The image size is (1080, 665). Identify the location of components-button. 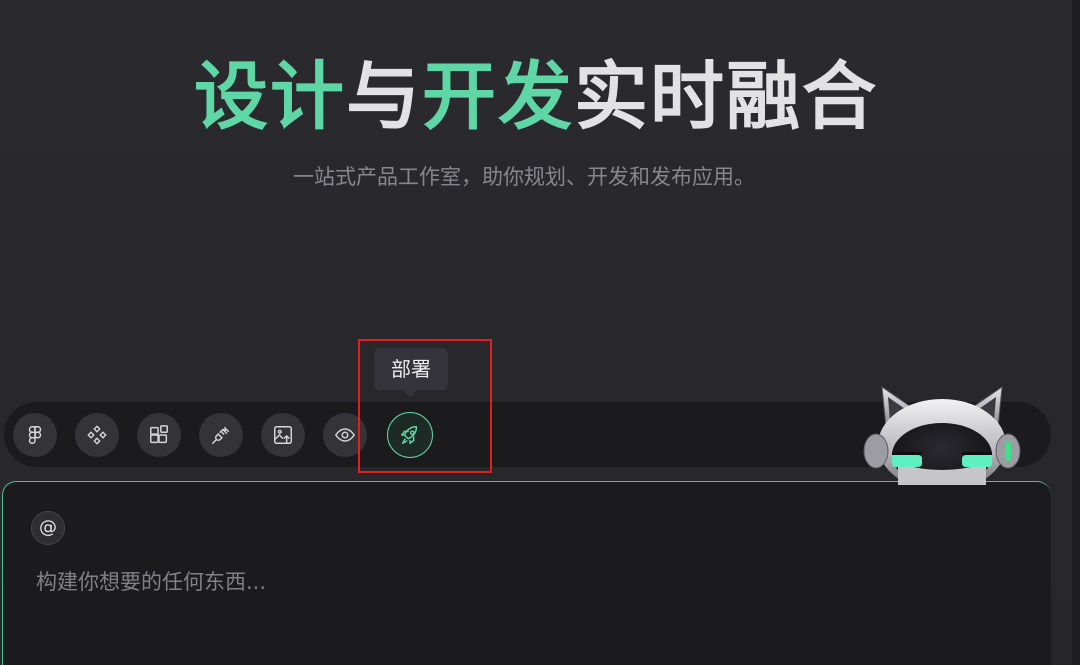
(97, 435).